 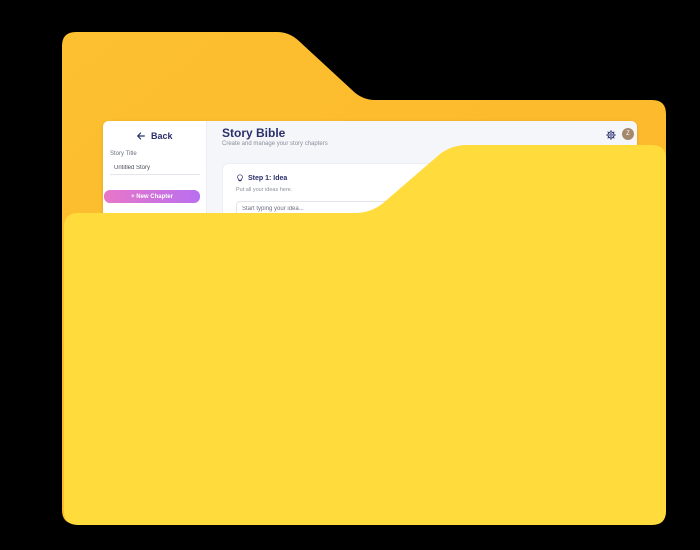 I want to click on avatar: Z, so click(x=628, y=134).